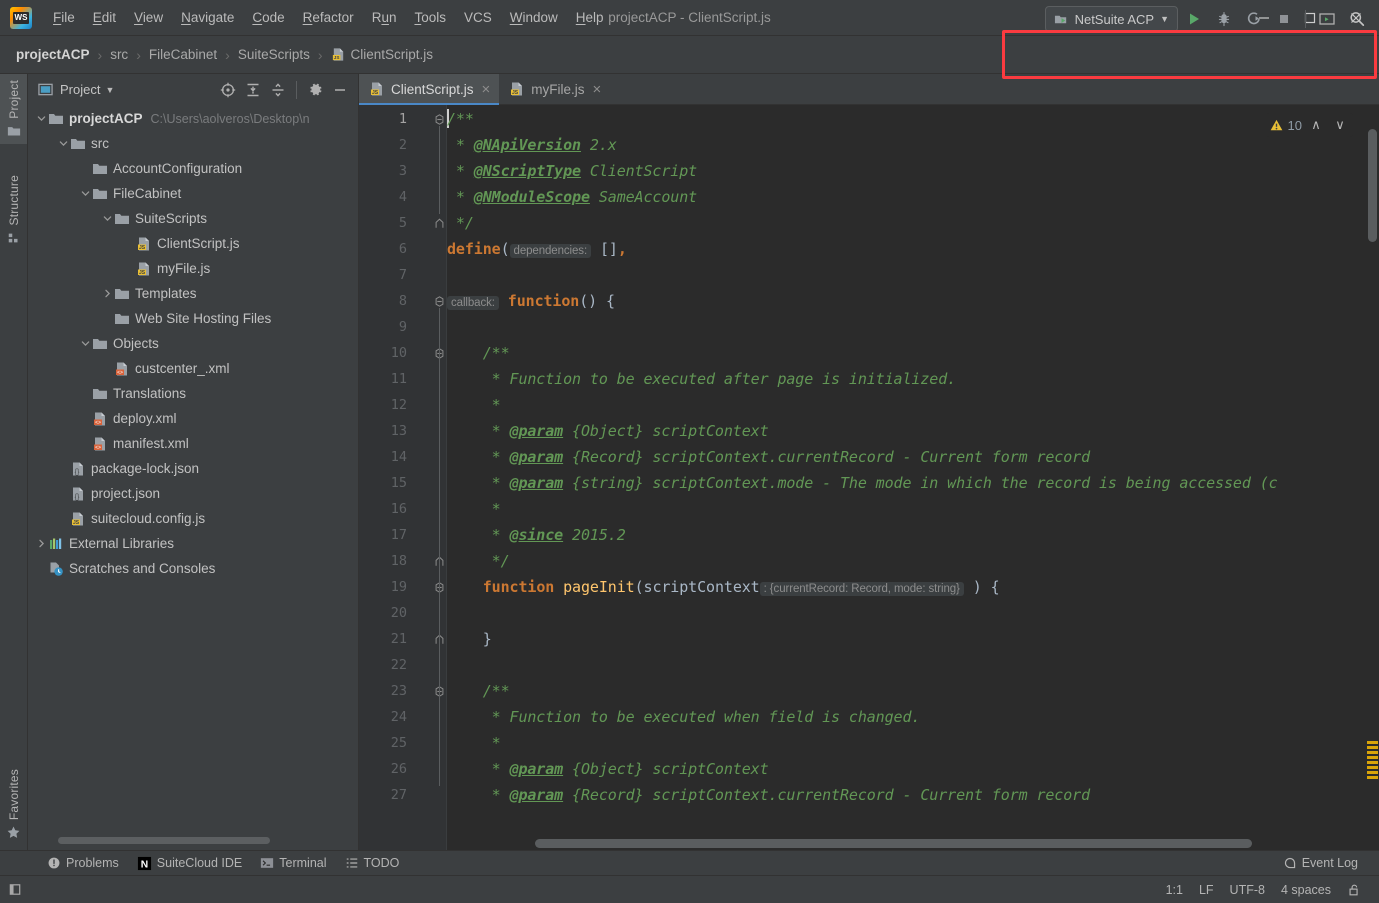 The width and height of the screenshot is (1379, 903). What do you see at coordinates (478, 17) in the screenshot?
I see `menu-vcs: VCS` at bounding box center [478, 17].